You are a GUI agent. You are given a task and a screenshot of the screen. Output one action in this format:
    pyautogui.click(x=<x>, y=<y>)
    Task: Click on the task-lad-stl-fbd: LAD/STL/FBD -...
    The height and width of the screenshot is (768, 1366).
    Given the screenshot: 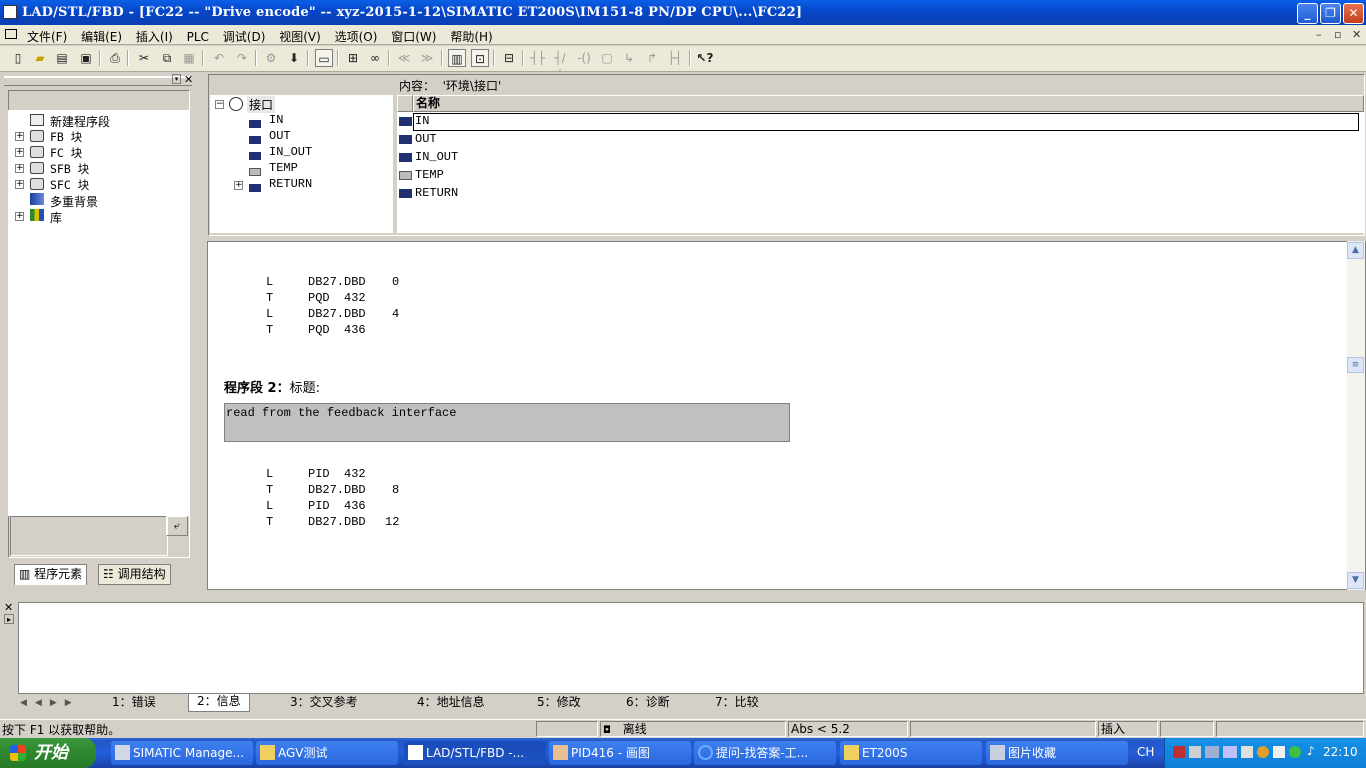 What is the action you would take?
    pyautogui.click(x=475, y=753)
    